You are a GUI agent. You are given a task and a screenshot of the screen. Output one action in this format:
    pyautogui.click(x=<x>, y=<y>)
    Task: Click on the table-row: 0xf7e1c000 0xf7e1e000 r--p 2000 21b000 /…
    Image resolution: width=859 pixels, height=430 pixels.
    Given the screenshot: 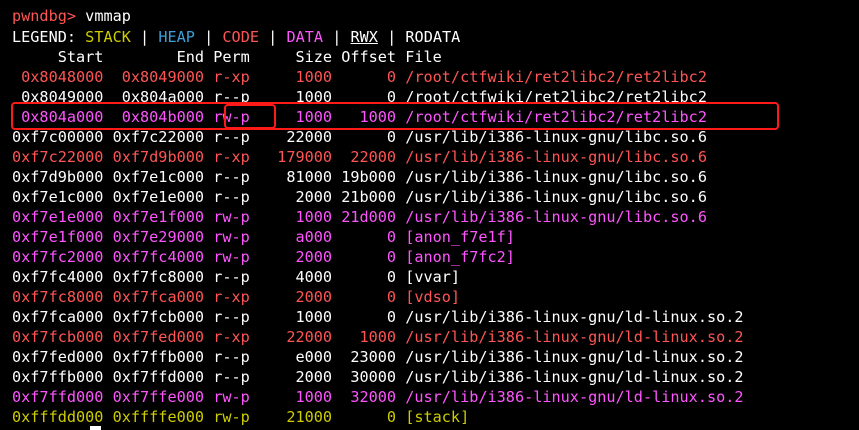 What is the action you would take?
    pyautogui.click(x=359, y=197)
    